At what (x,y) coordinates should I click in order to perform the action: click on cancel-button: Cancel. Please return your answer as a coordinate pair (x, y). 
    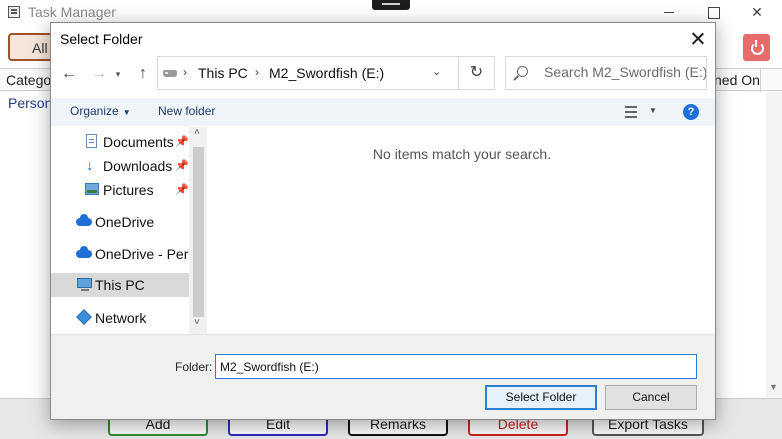
    Looking at the image, I should click on (651, 397).